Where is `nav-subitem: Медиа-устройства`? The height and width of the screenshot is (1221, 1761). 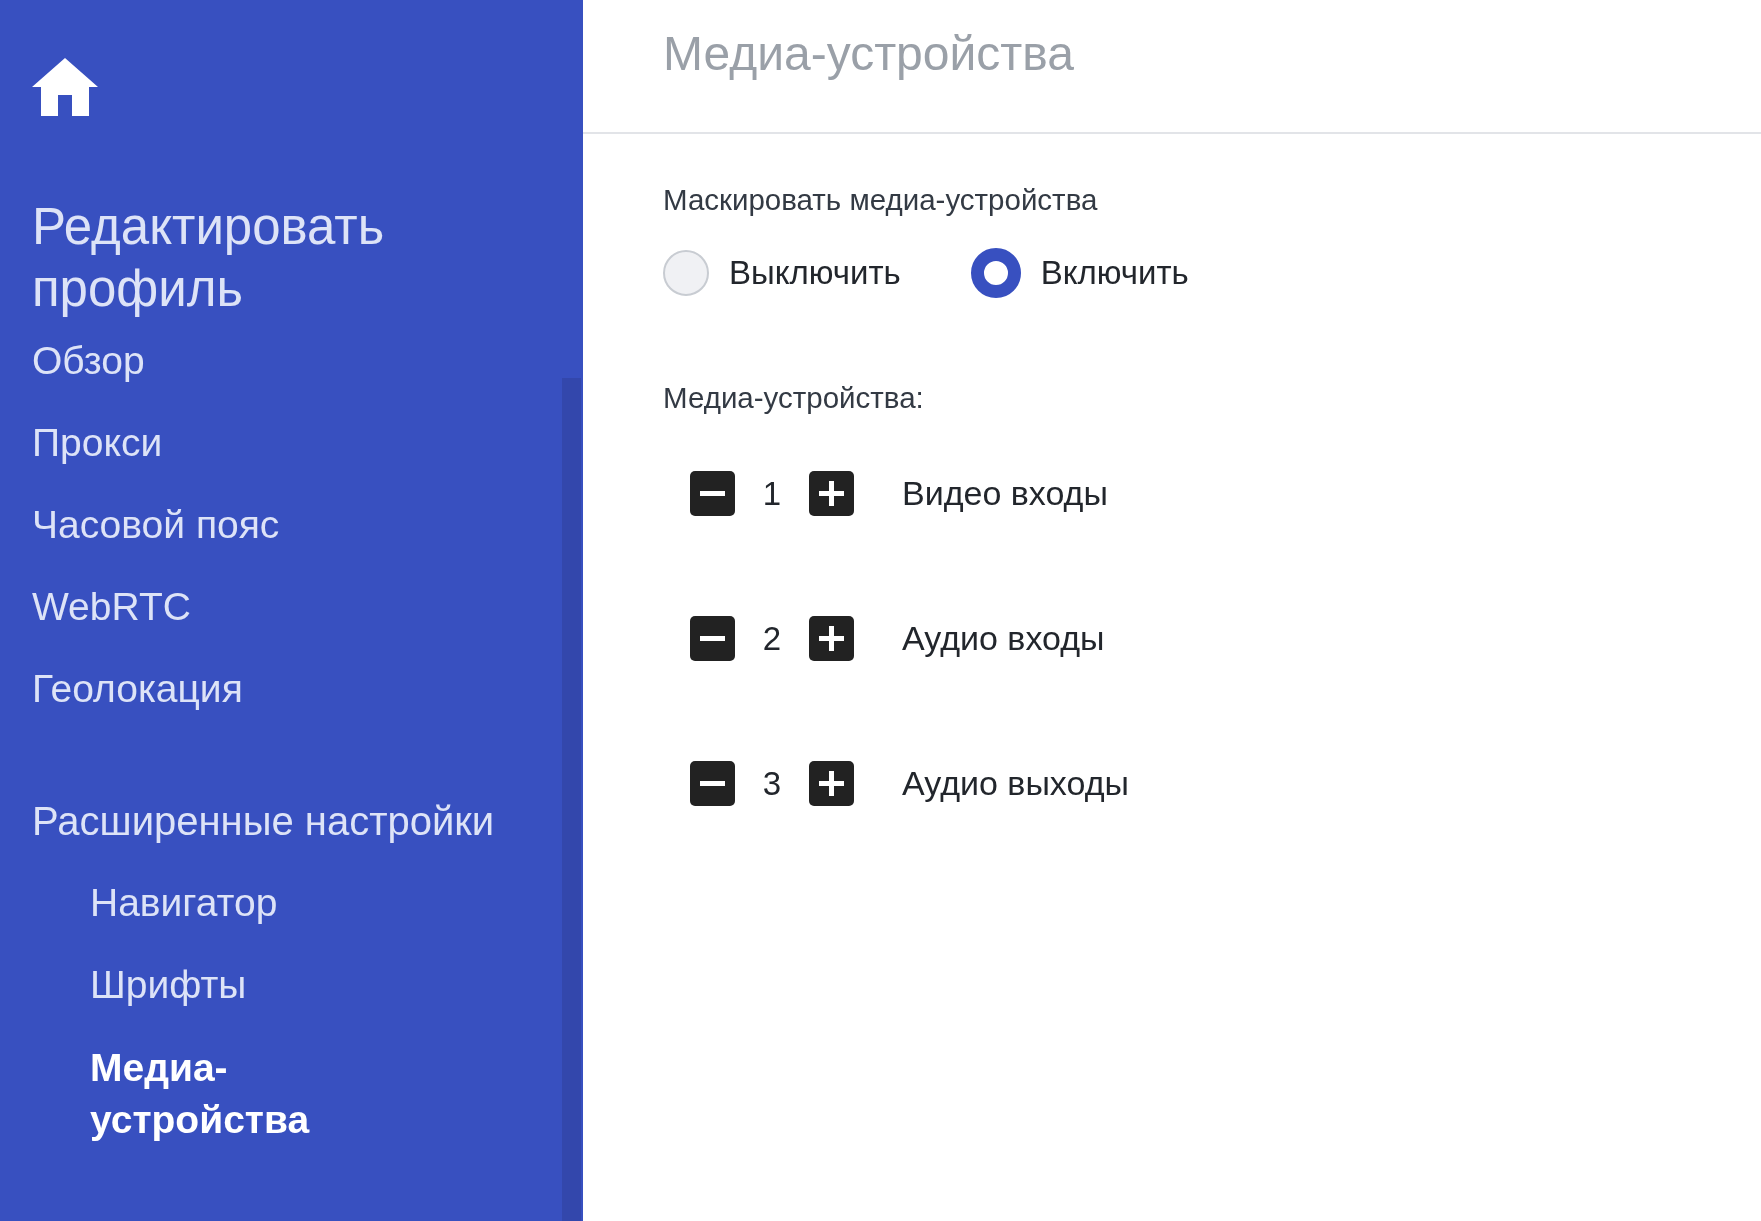 nav-subitem: Медиа-устройства is located at coordinates (220, 1094).